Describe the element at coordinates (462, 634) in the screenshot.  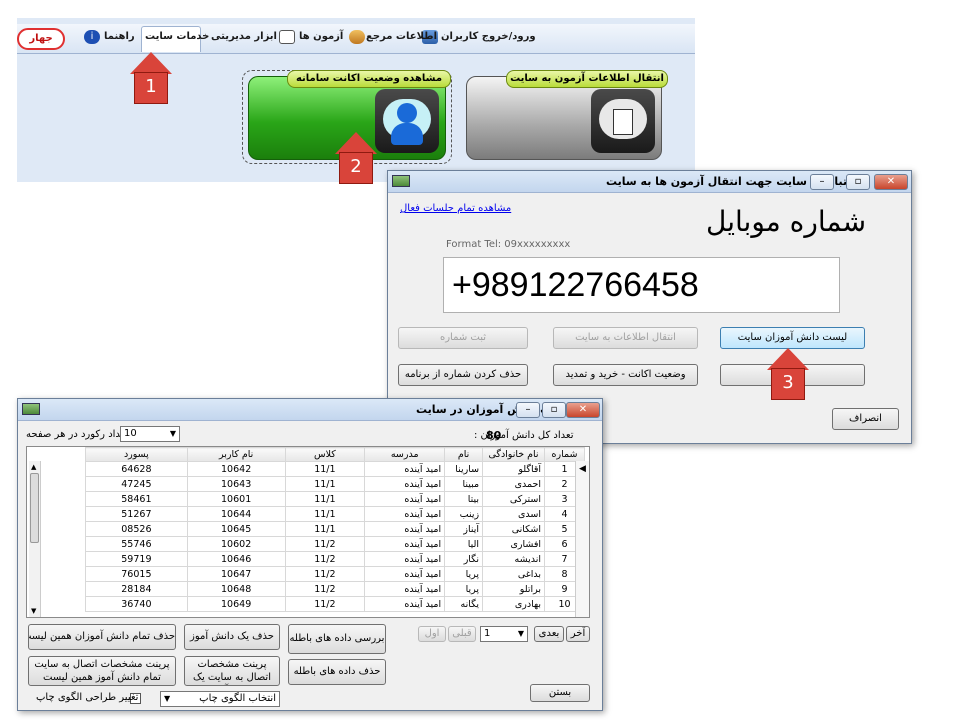
I see `prev-page-button: قبلی` at that location.